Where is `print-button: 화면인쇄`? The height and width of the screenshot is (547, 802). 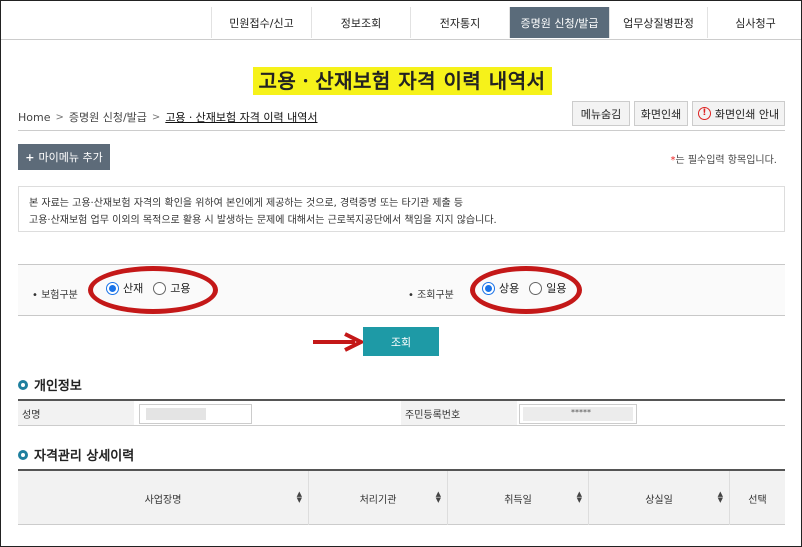
print-button: 화면인쇄 is located at coordinates (661, 113).